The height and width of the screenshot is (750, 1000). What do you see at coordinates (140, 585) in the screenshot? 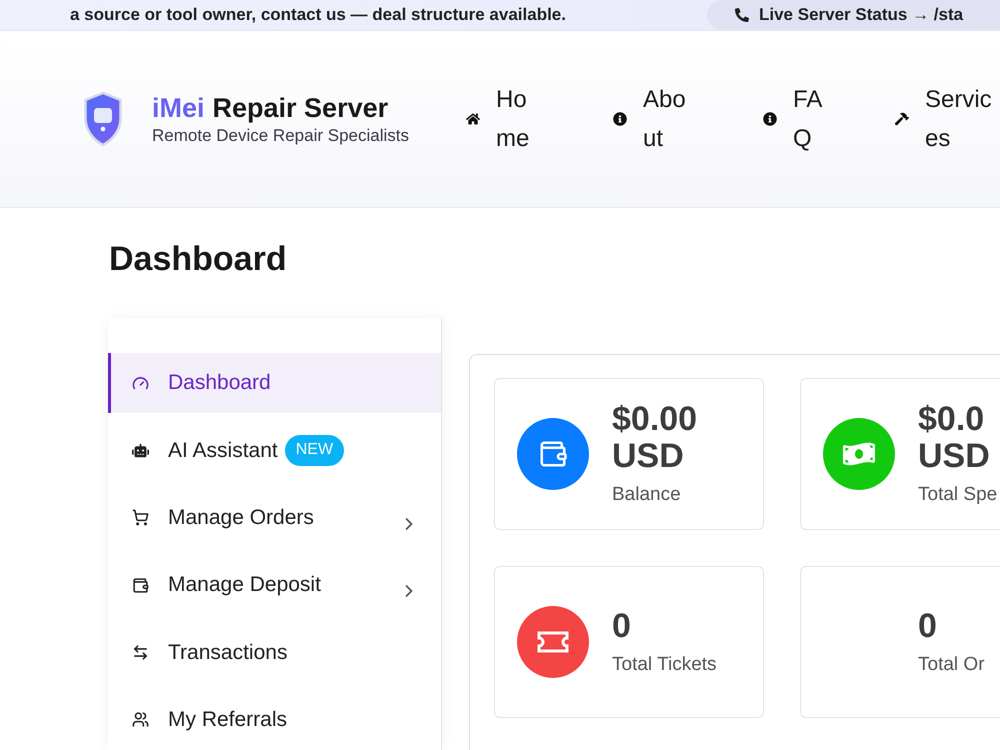
I see `wallet-icon` at bounding box center [140, 585].